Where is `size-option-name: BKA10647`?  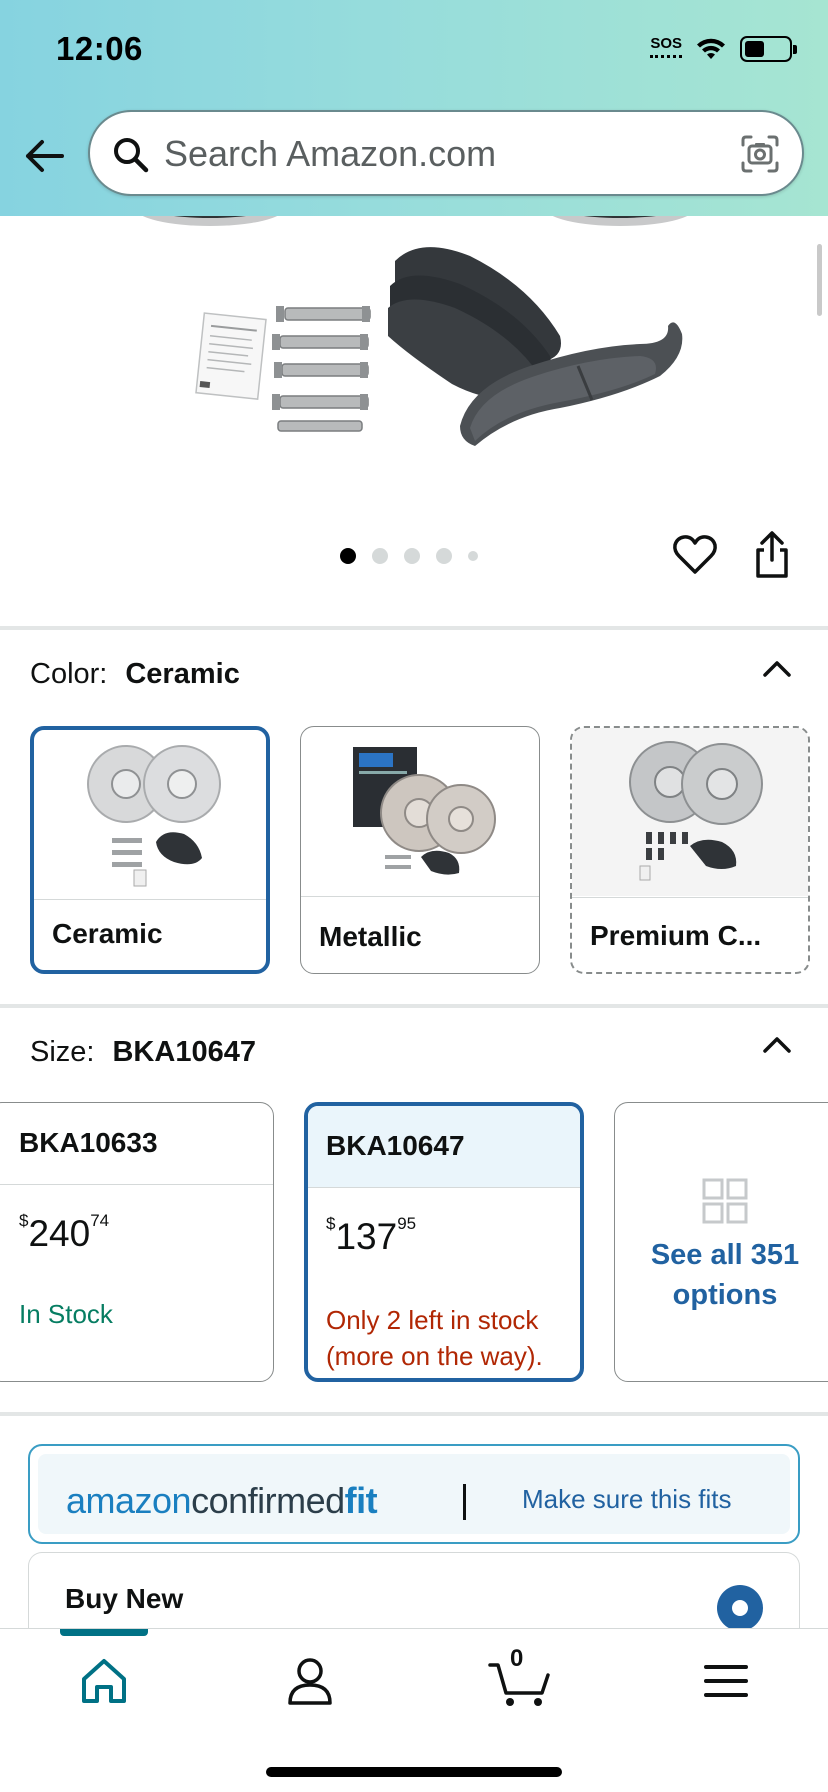
size-option-name: BKA10647 is located at coordinates (444, 1147).